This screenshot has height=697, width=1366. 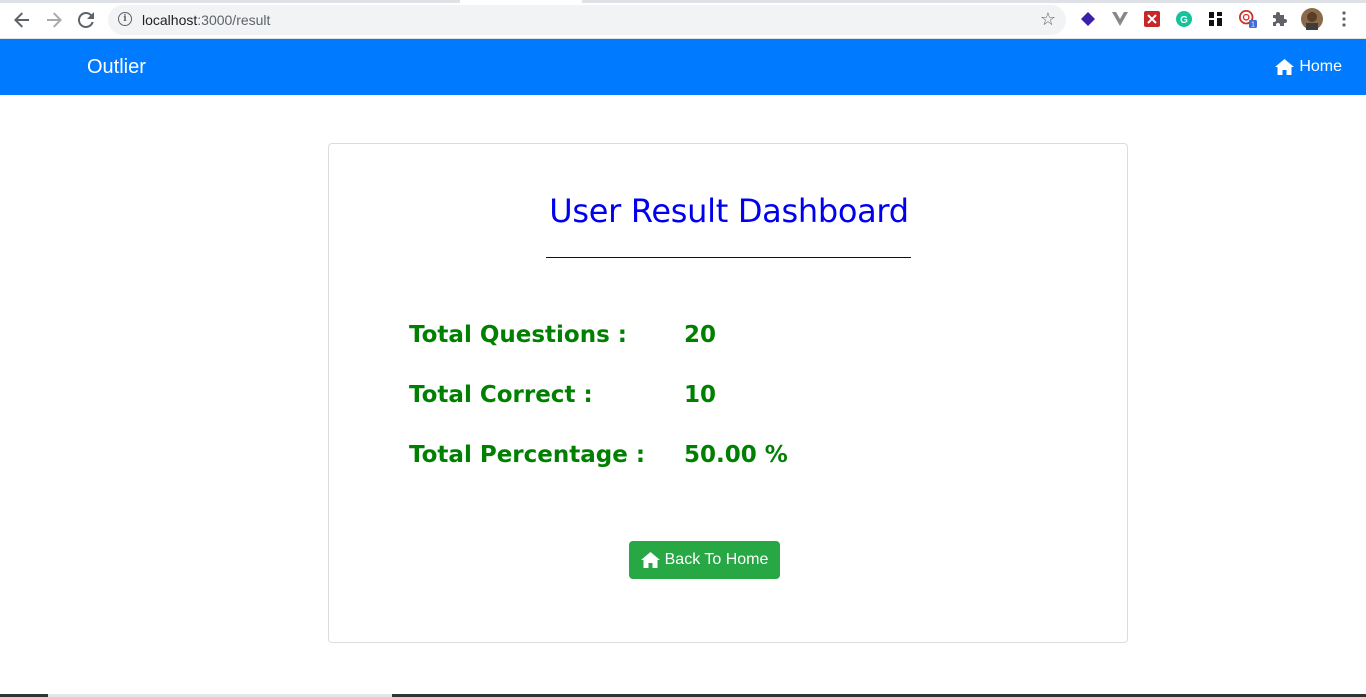 What do you see at coordinates (1253, 24) in the screenshot?
I see `badge-count: 1` at bounding box center [1253, 24].